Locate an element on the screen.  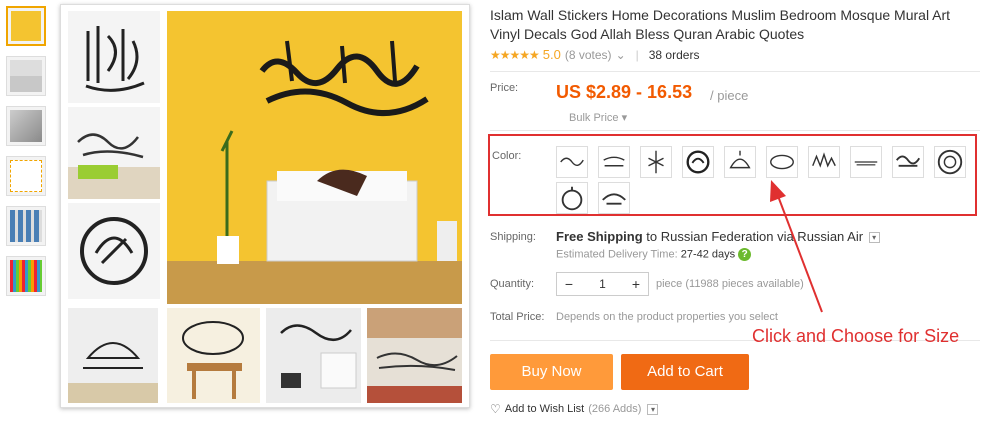
total-price-label: Total Price: is located at coordinates (517, 317).